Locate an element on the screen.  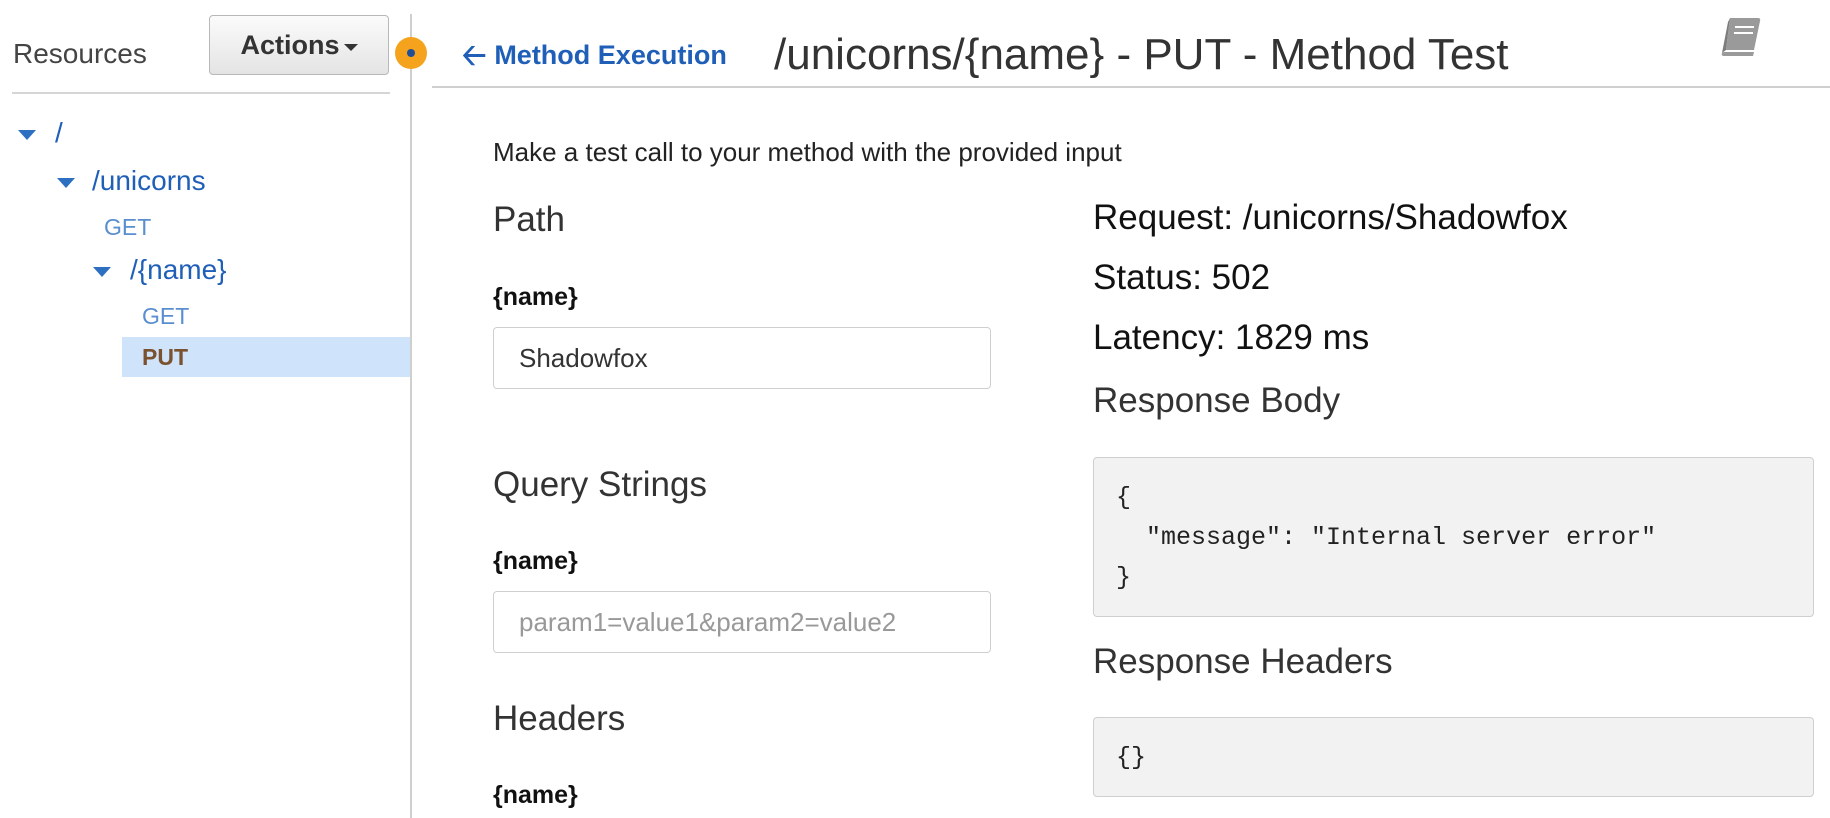
sidebar-title: Resources is located at coordinates (80, 53).